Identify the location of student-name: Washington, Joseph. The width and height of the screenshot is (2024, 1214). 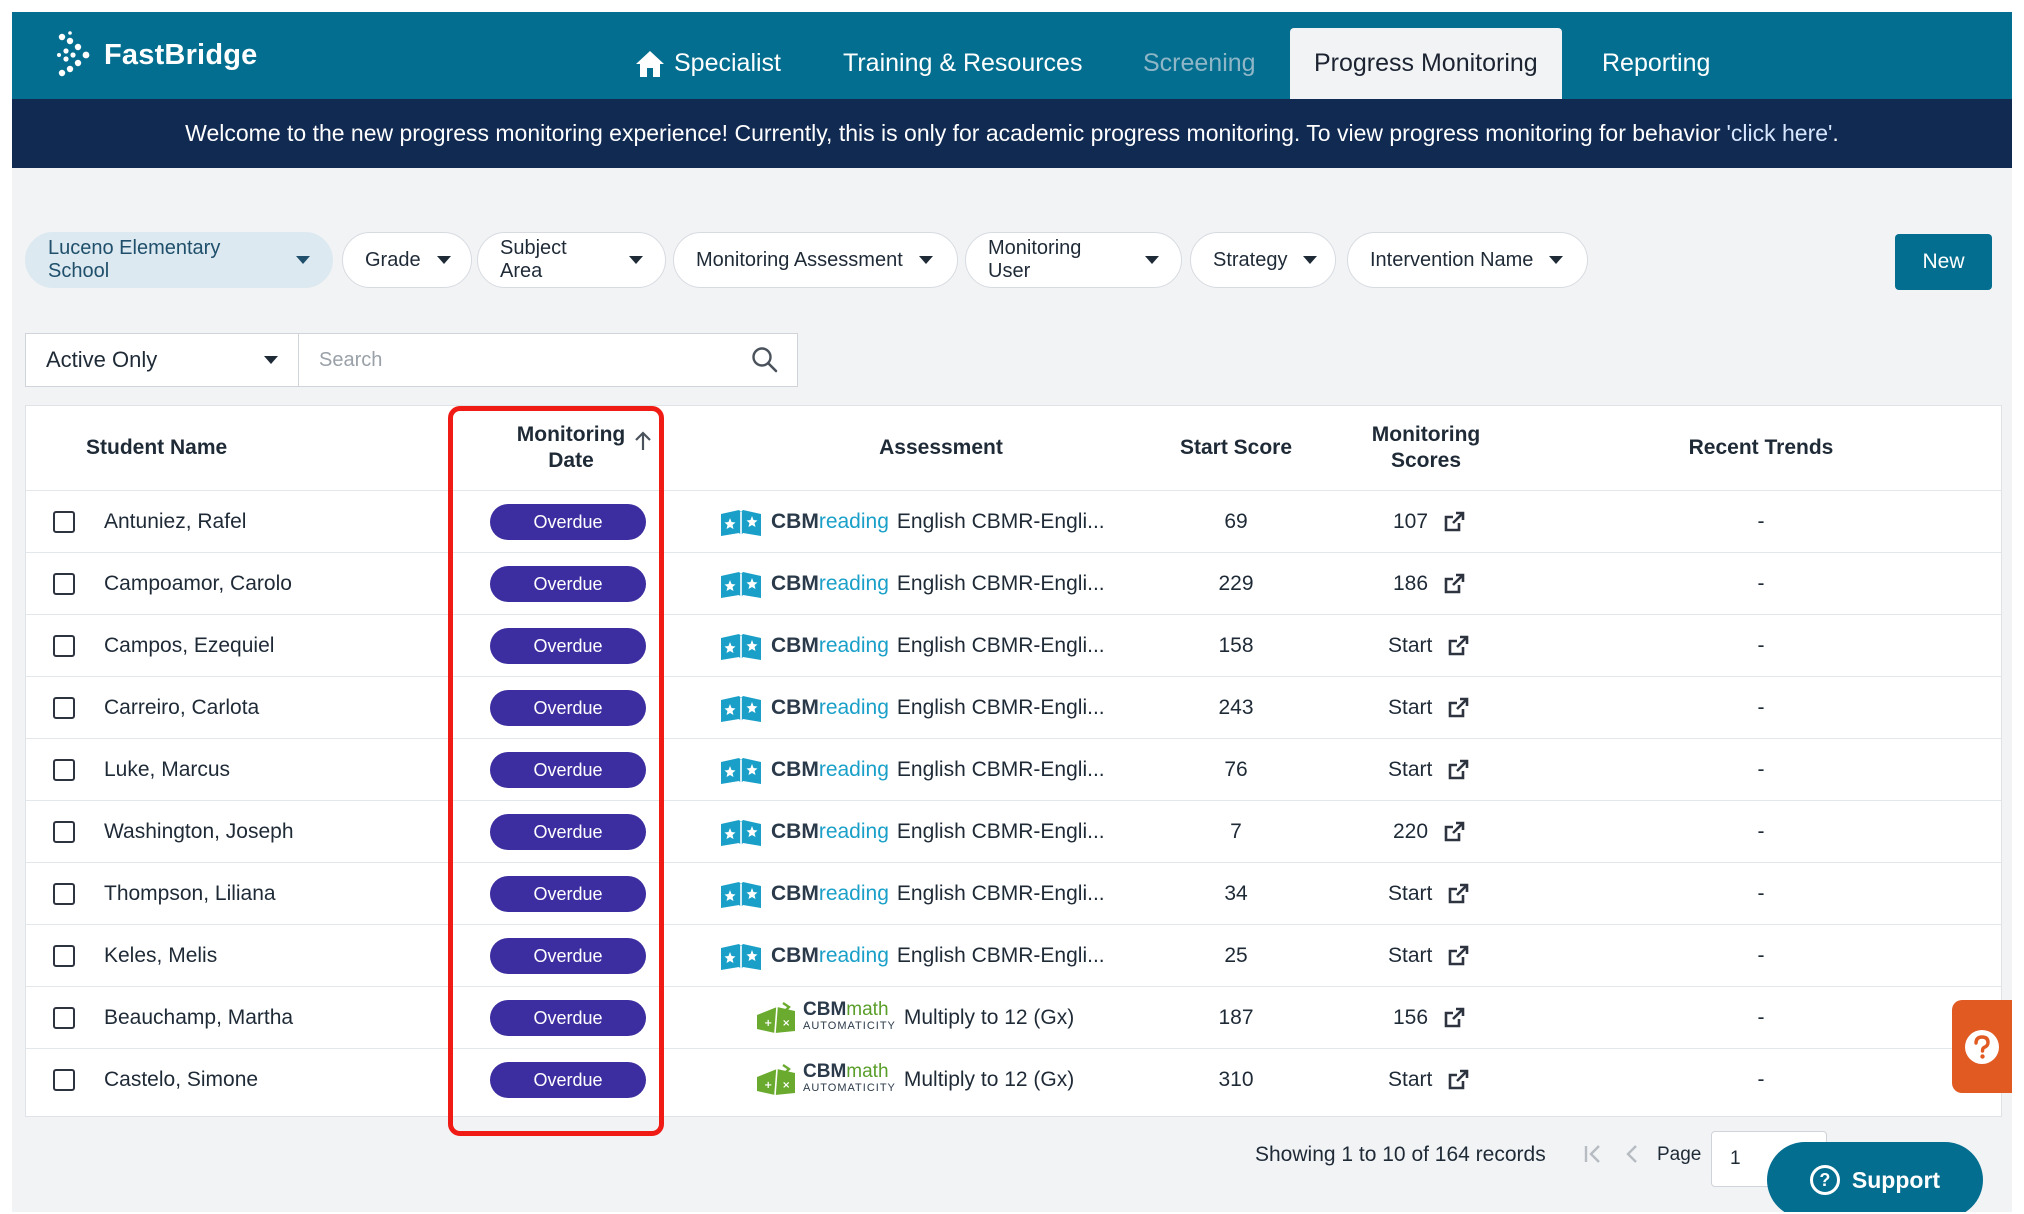
(199, 832).